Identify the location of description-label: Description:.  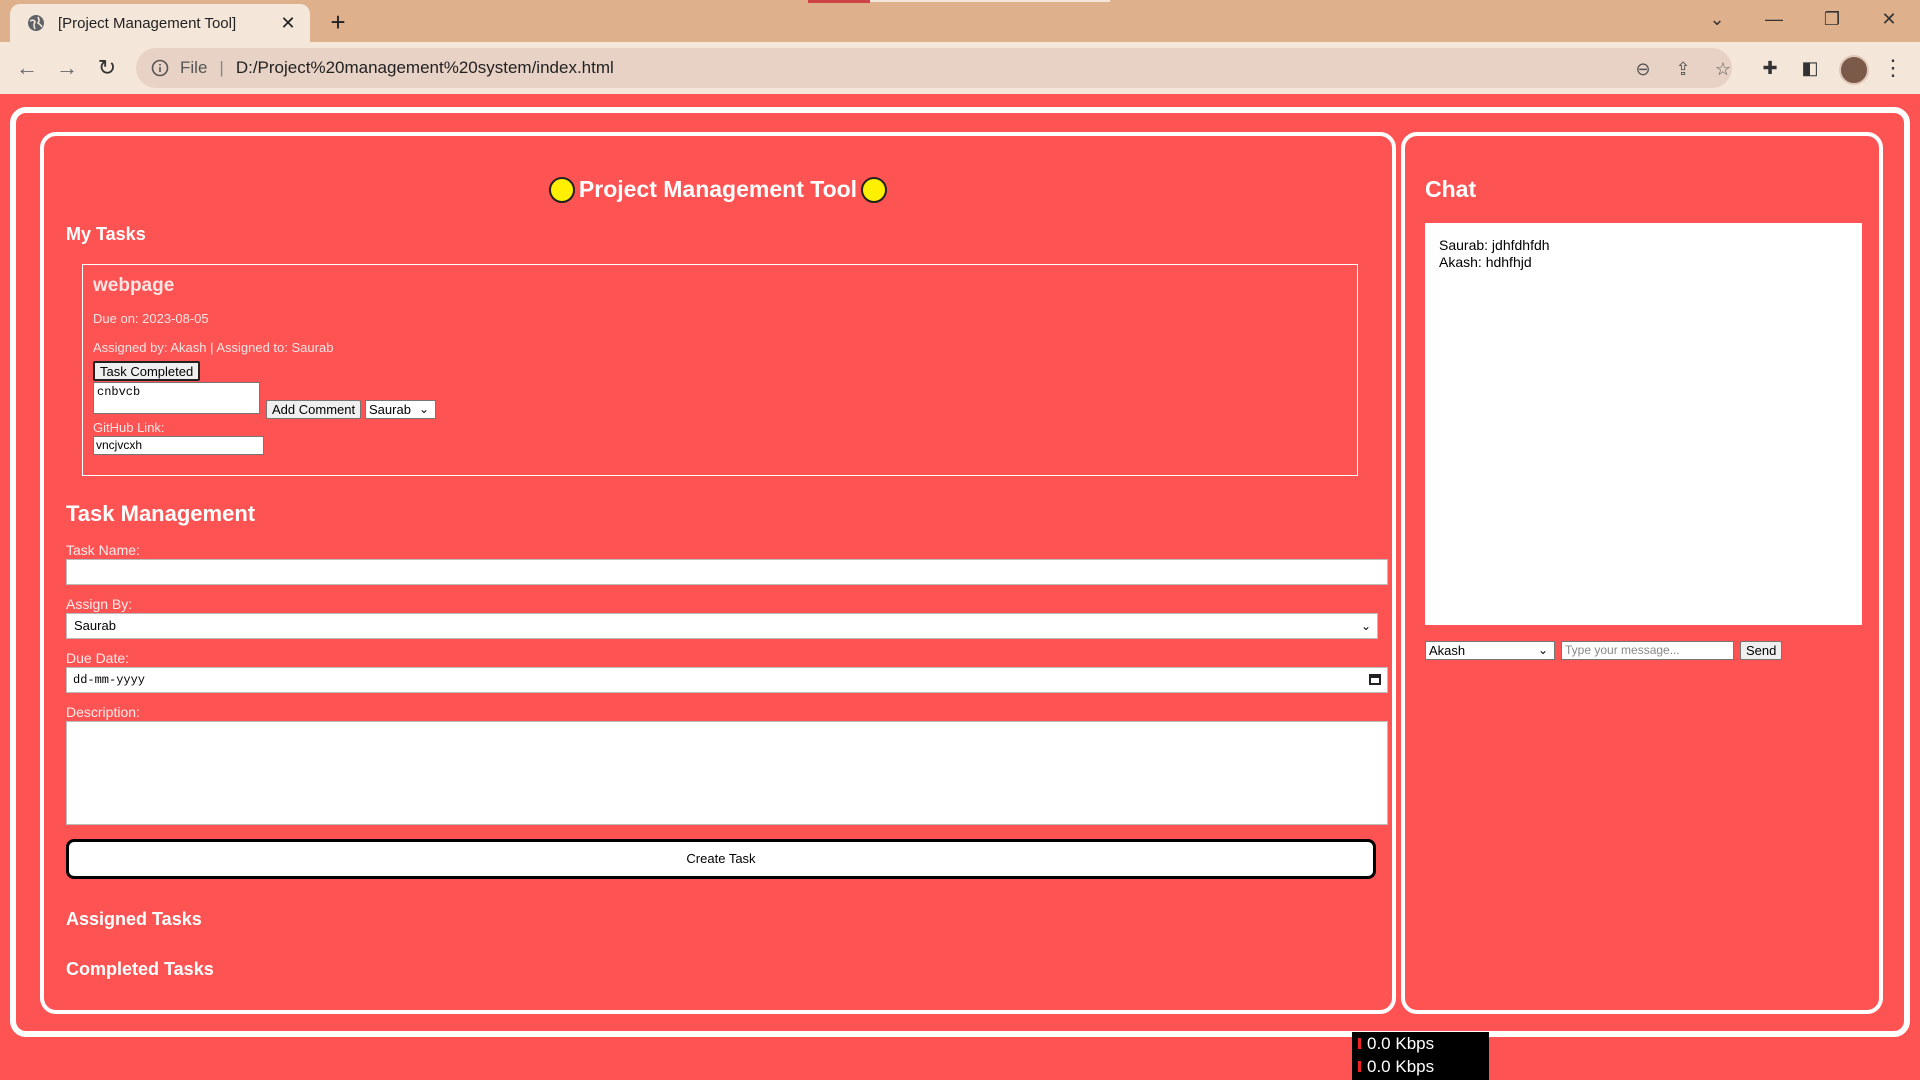
(103, 712).